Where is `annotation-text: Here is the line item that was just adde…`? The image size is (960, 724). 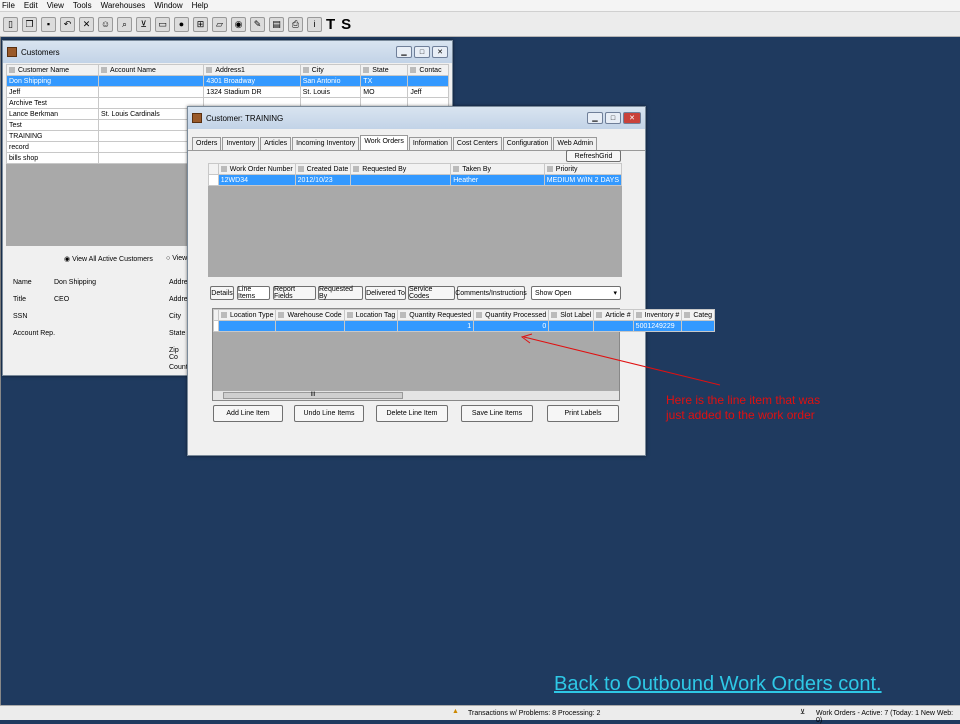
annotation-text: Here is the line item that was just adde… is located at coordinates (743, 407).